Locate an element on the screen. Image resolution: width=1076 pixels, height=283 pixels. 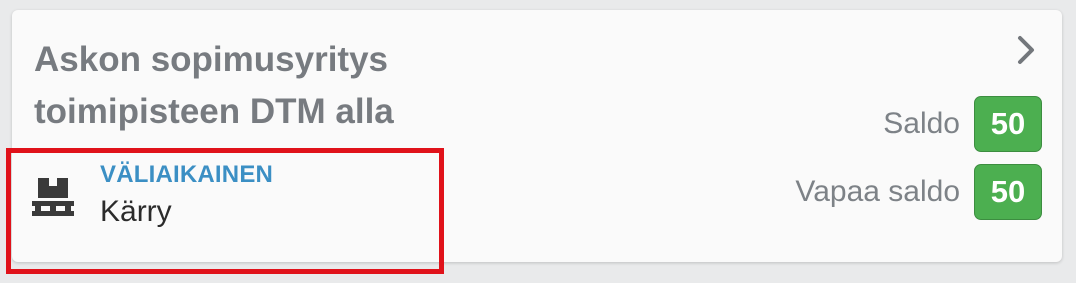
balance-label: Vapaa saldo is located at coordinates (877, 191).